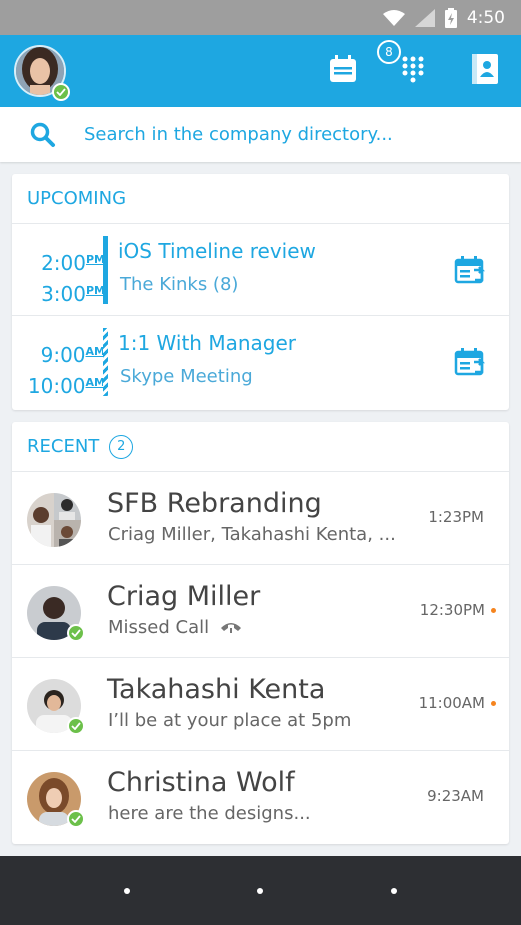 Image resolution: width=521 pixels, height=925 pixels. I want to click on snippet-text: I’ll be at your place at 5pm, so click(230, 720).